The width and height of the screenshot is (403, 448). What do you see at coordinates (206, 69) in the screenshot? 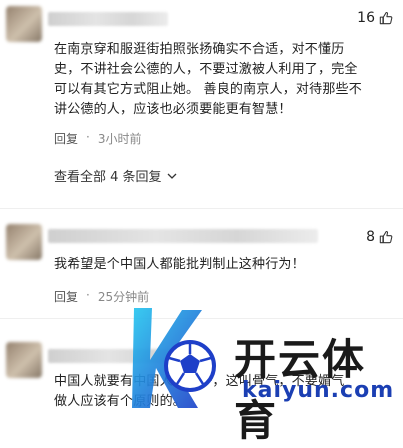
I see `comment-line: 史，不讲社会公德的人，不要过激被人利用了，完全` at bounding box center [206, 69].